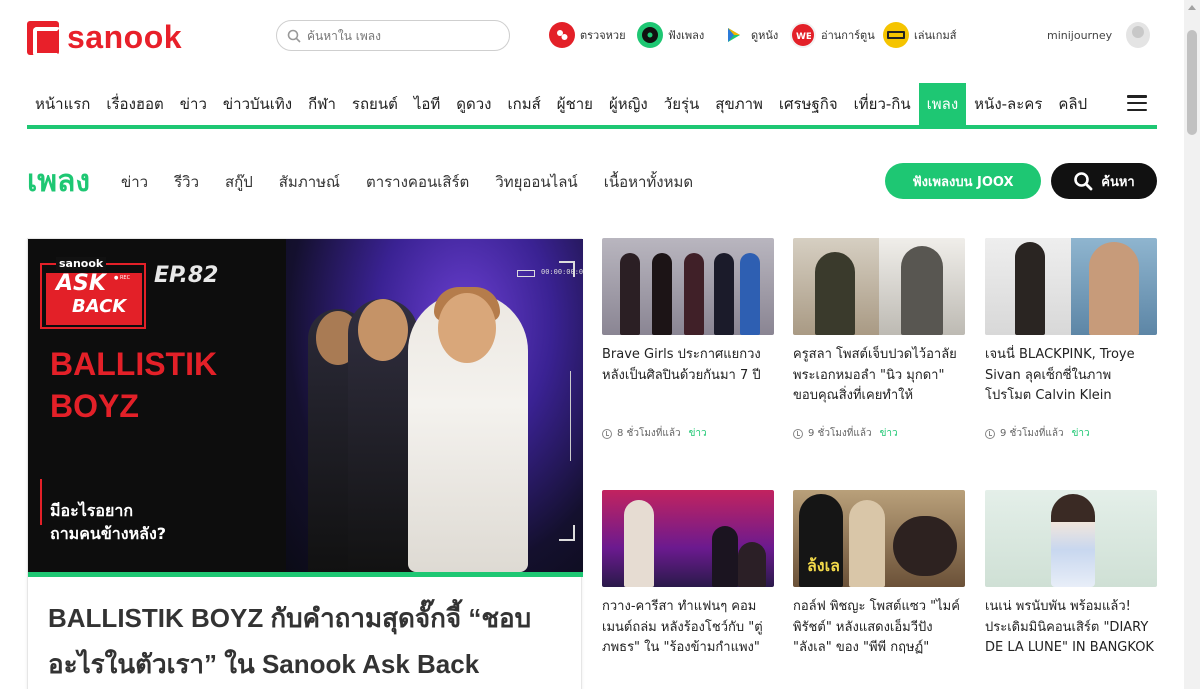 This screenshot has height=689, width=1200. Describe the element at coordinates (239, 182) in the screenshot. I see `section-tab: สกู๊ป` at that location.